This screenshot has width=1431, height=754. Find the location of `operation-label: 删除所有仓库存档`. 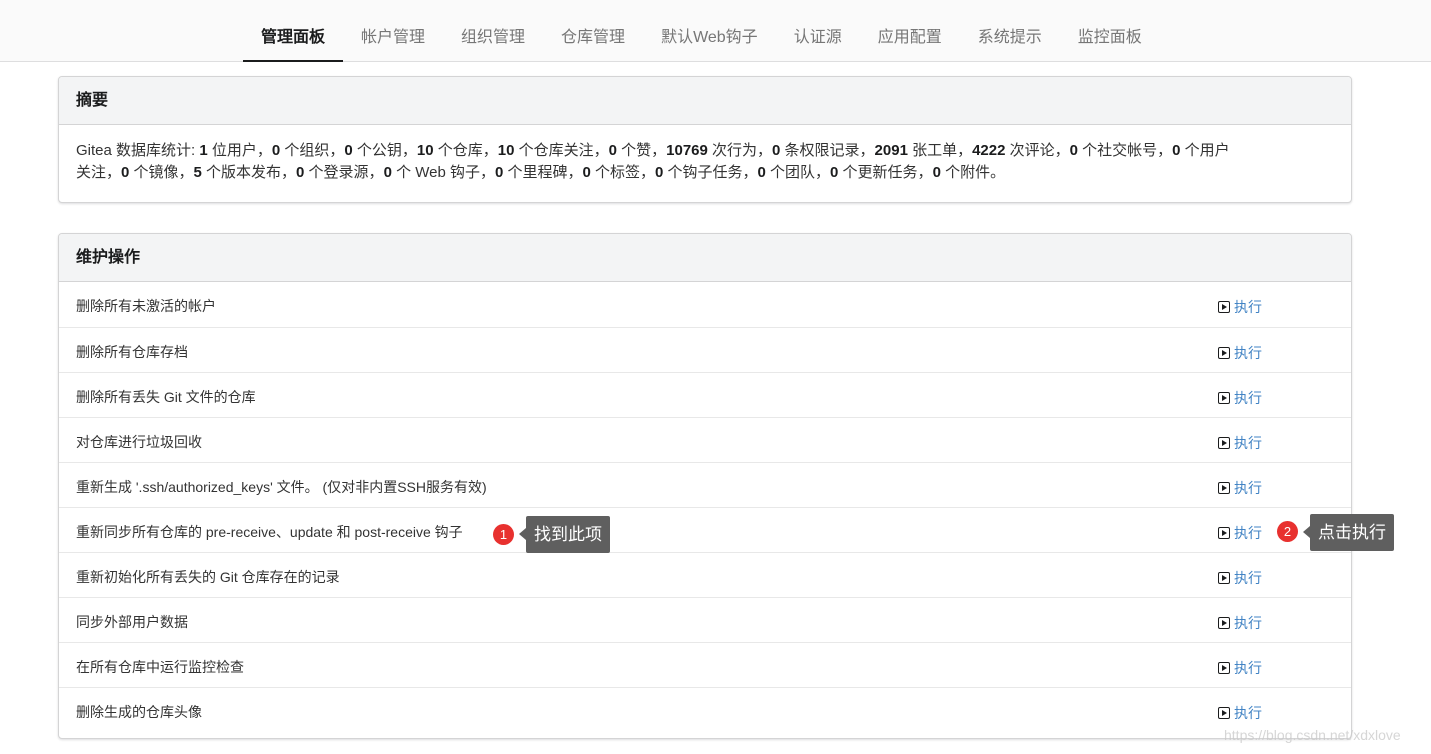

operation-label: 删除所有仓库存档 is located at coordinates (132, 352).